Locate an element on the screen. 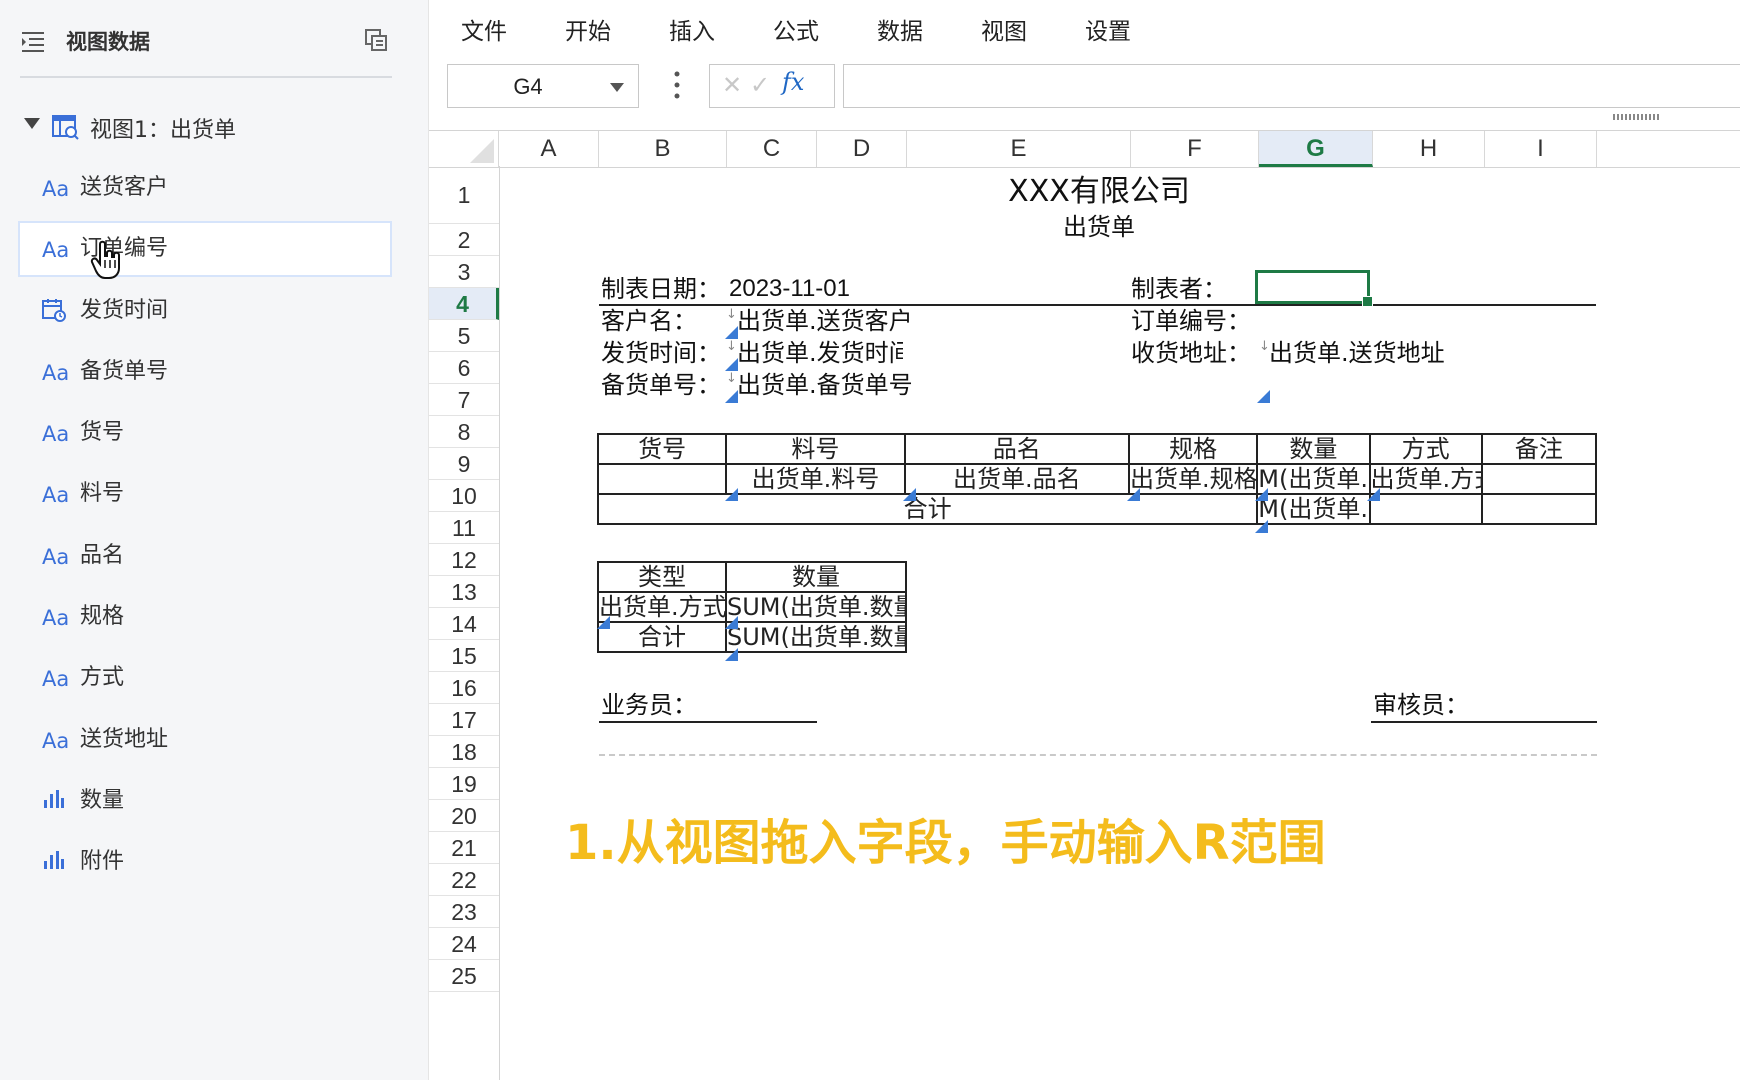 Image resolution: width=1740 pixels, height=1080 pixels. row-header-21: 21 is located at coordinates (464, 848).